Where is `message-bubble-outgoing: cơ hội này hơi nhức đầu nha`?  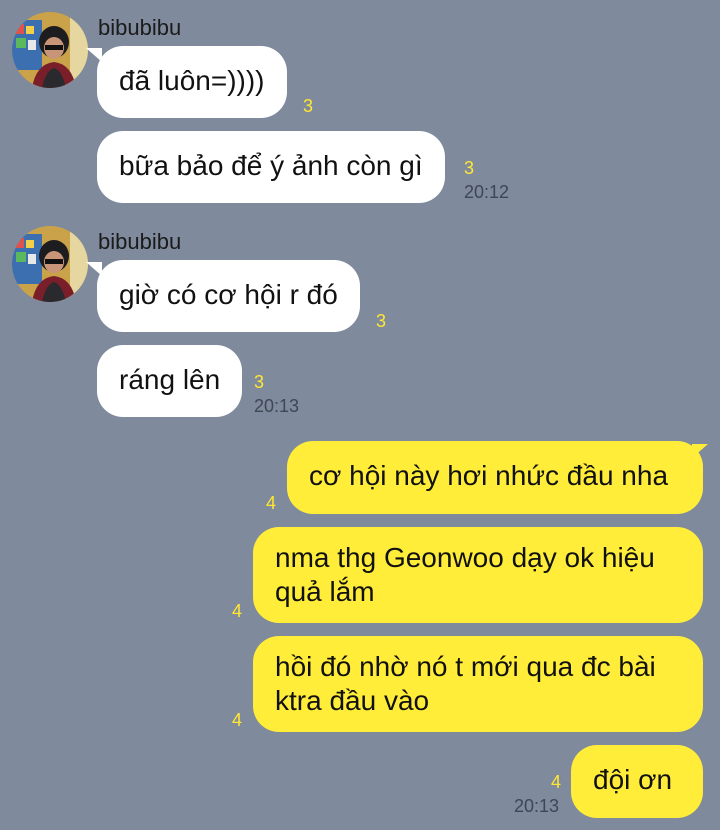 message-bubble-outgoing: cơ hội này hơi nhức đầu nha is located at coordinates (495, 477).